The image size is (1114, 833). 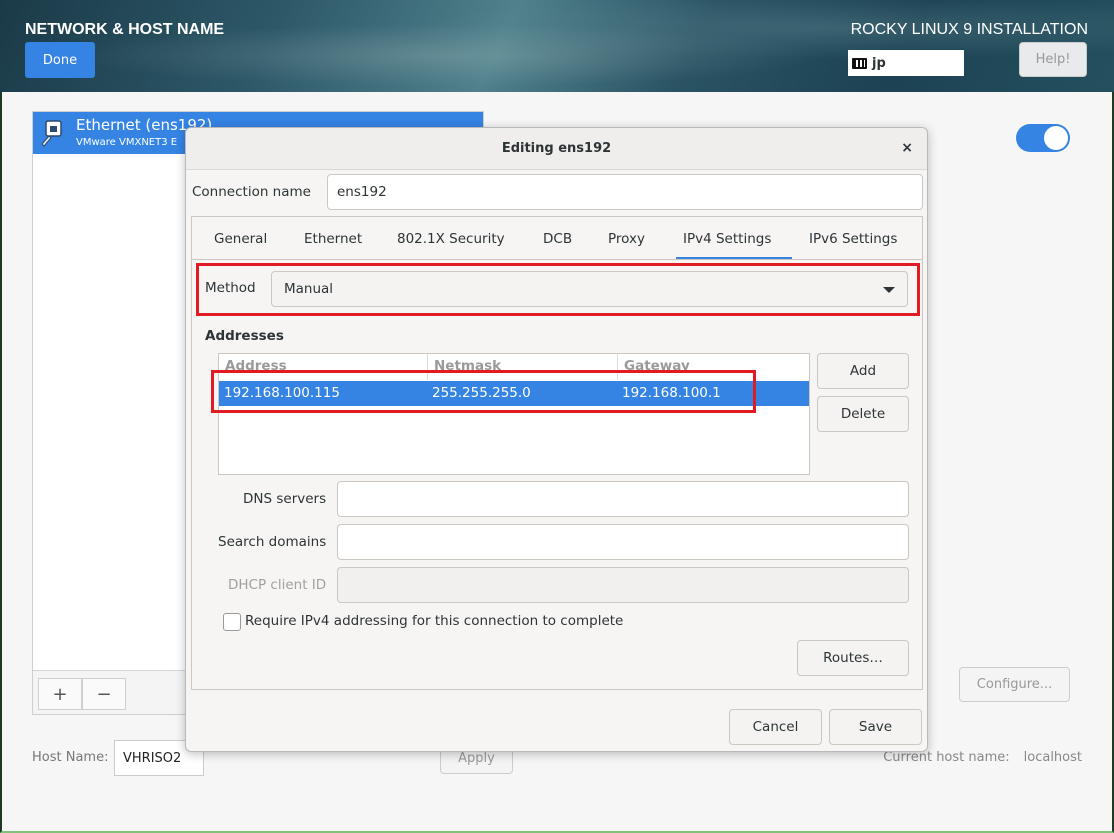 I want to click on remove-device-button: −, so click(x=104, y=694).